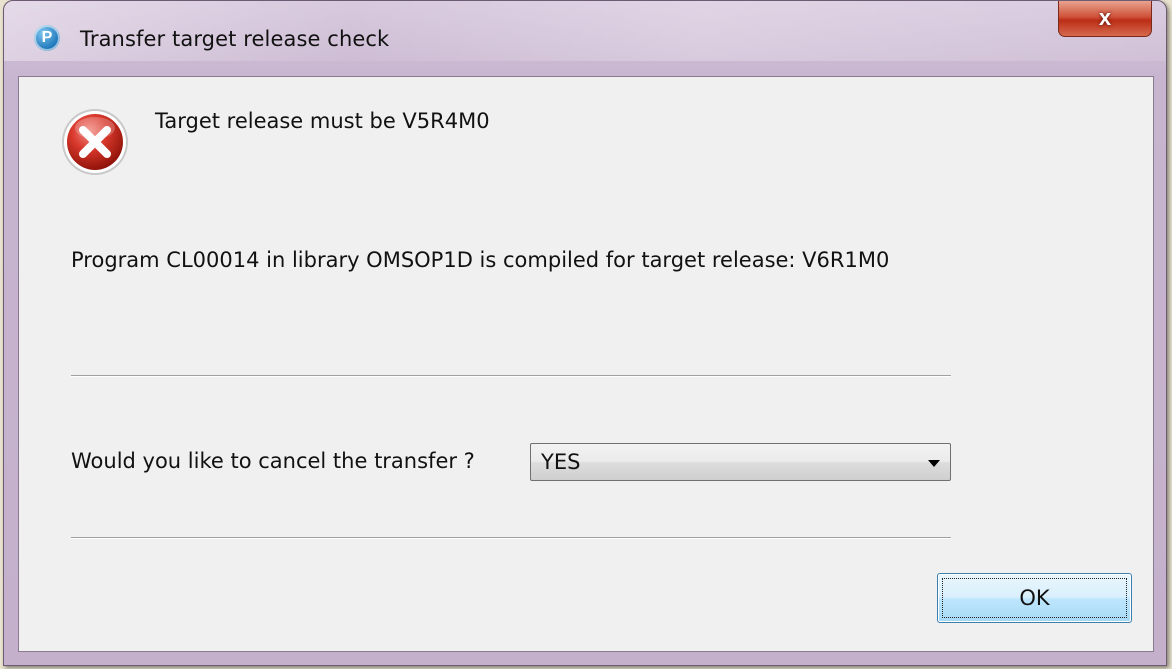 The image size is (1172, 669). Describe the element at coordinates (47, 38) in the screenshot. I see `app-logo-icon: P` at that location.